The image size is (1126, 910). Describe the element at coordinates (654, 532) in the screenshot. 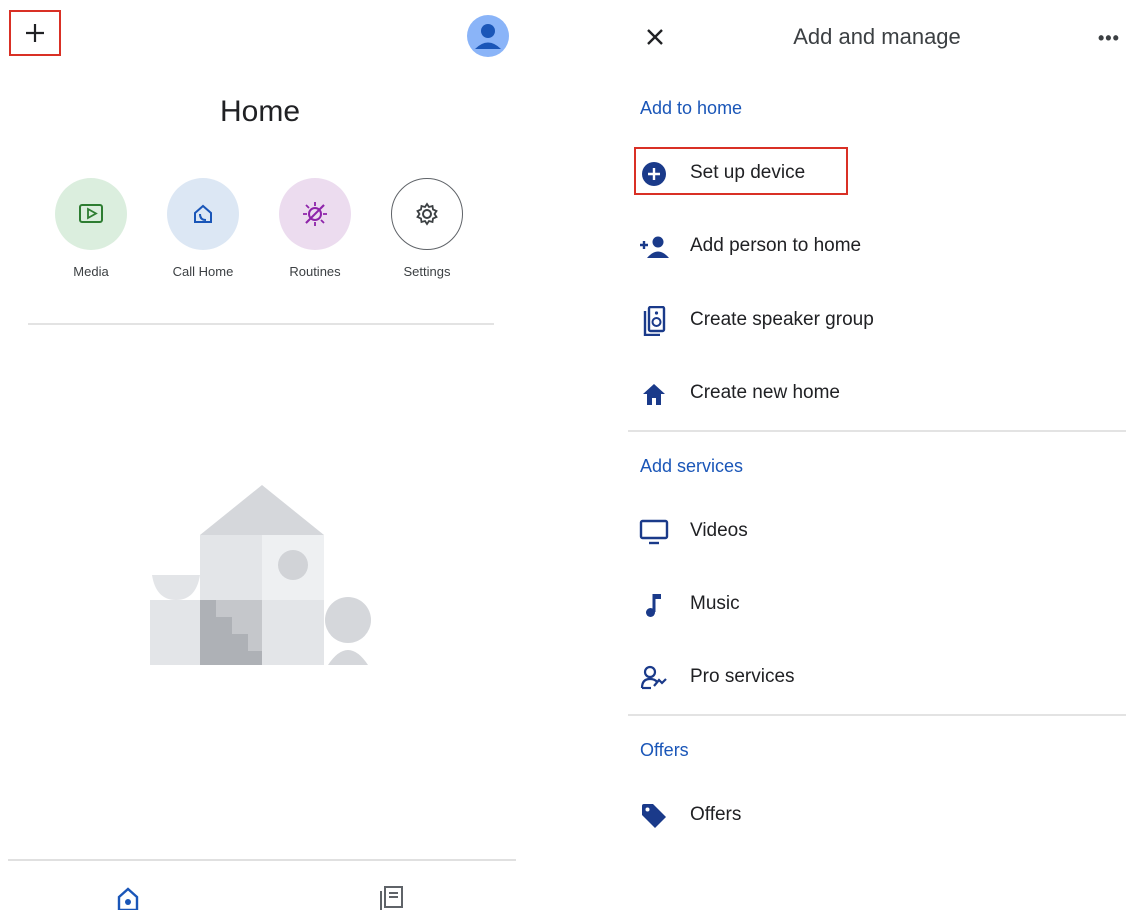

I see `tv-icon` at that location.